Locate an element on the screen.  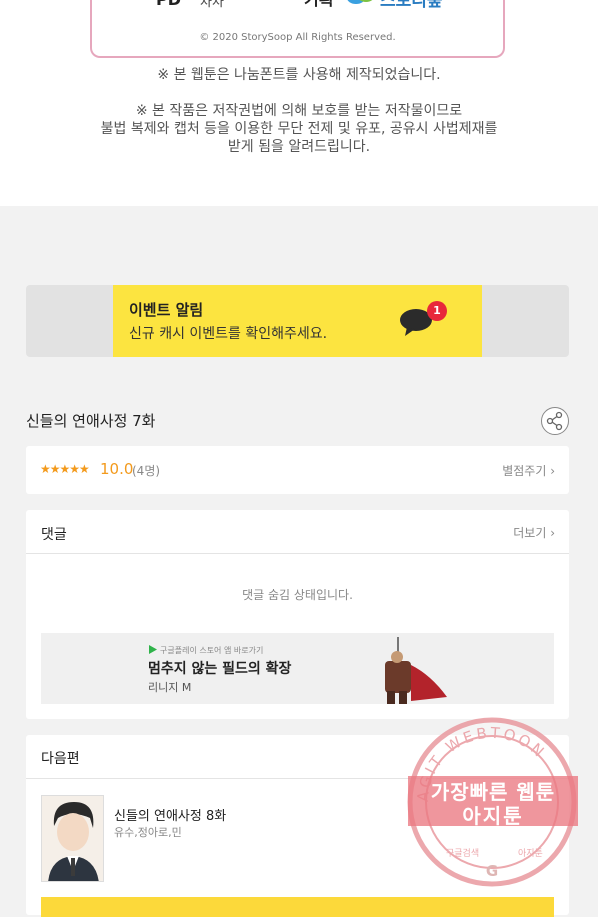
share-icon is located at coordinates (554, 421).